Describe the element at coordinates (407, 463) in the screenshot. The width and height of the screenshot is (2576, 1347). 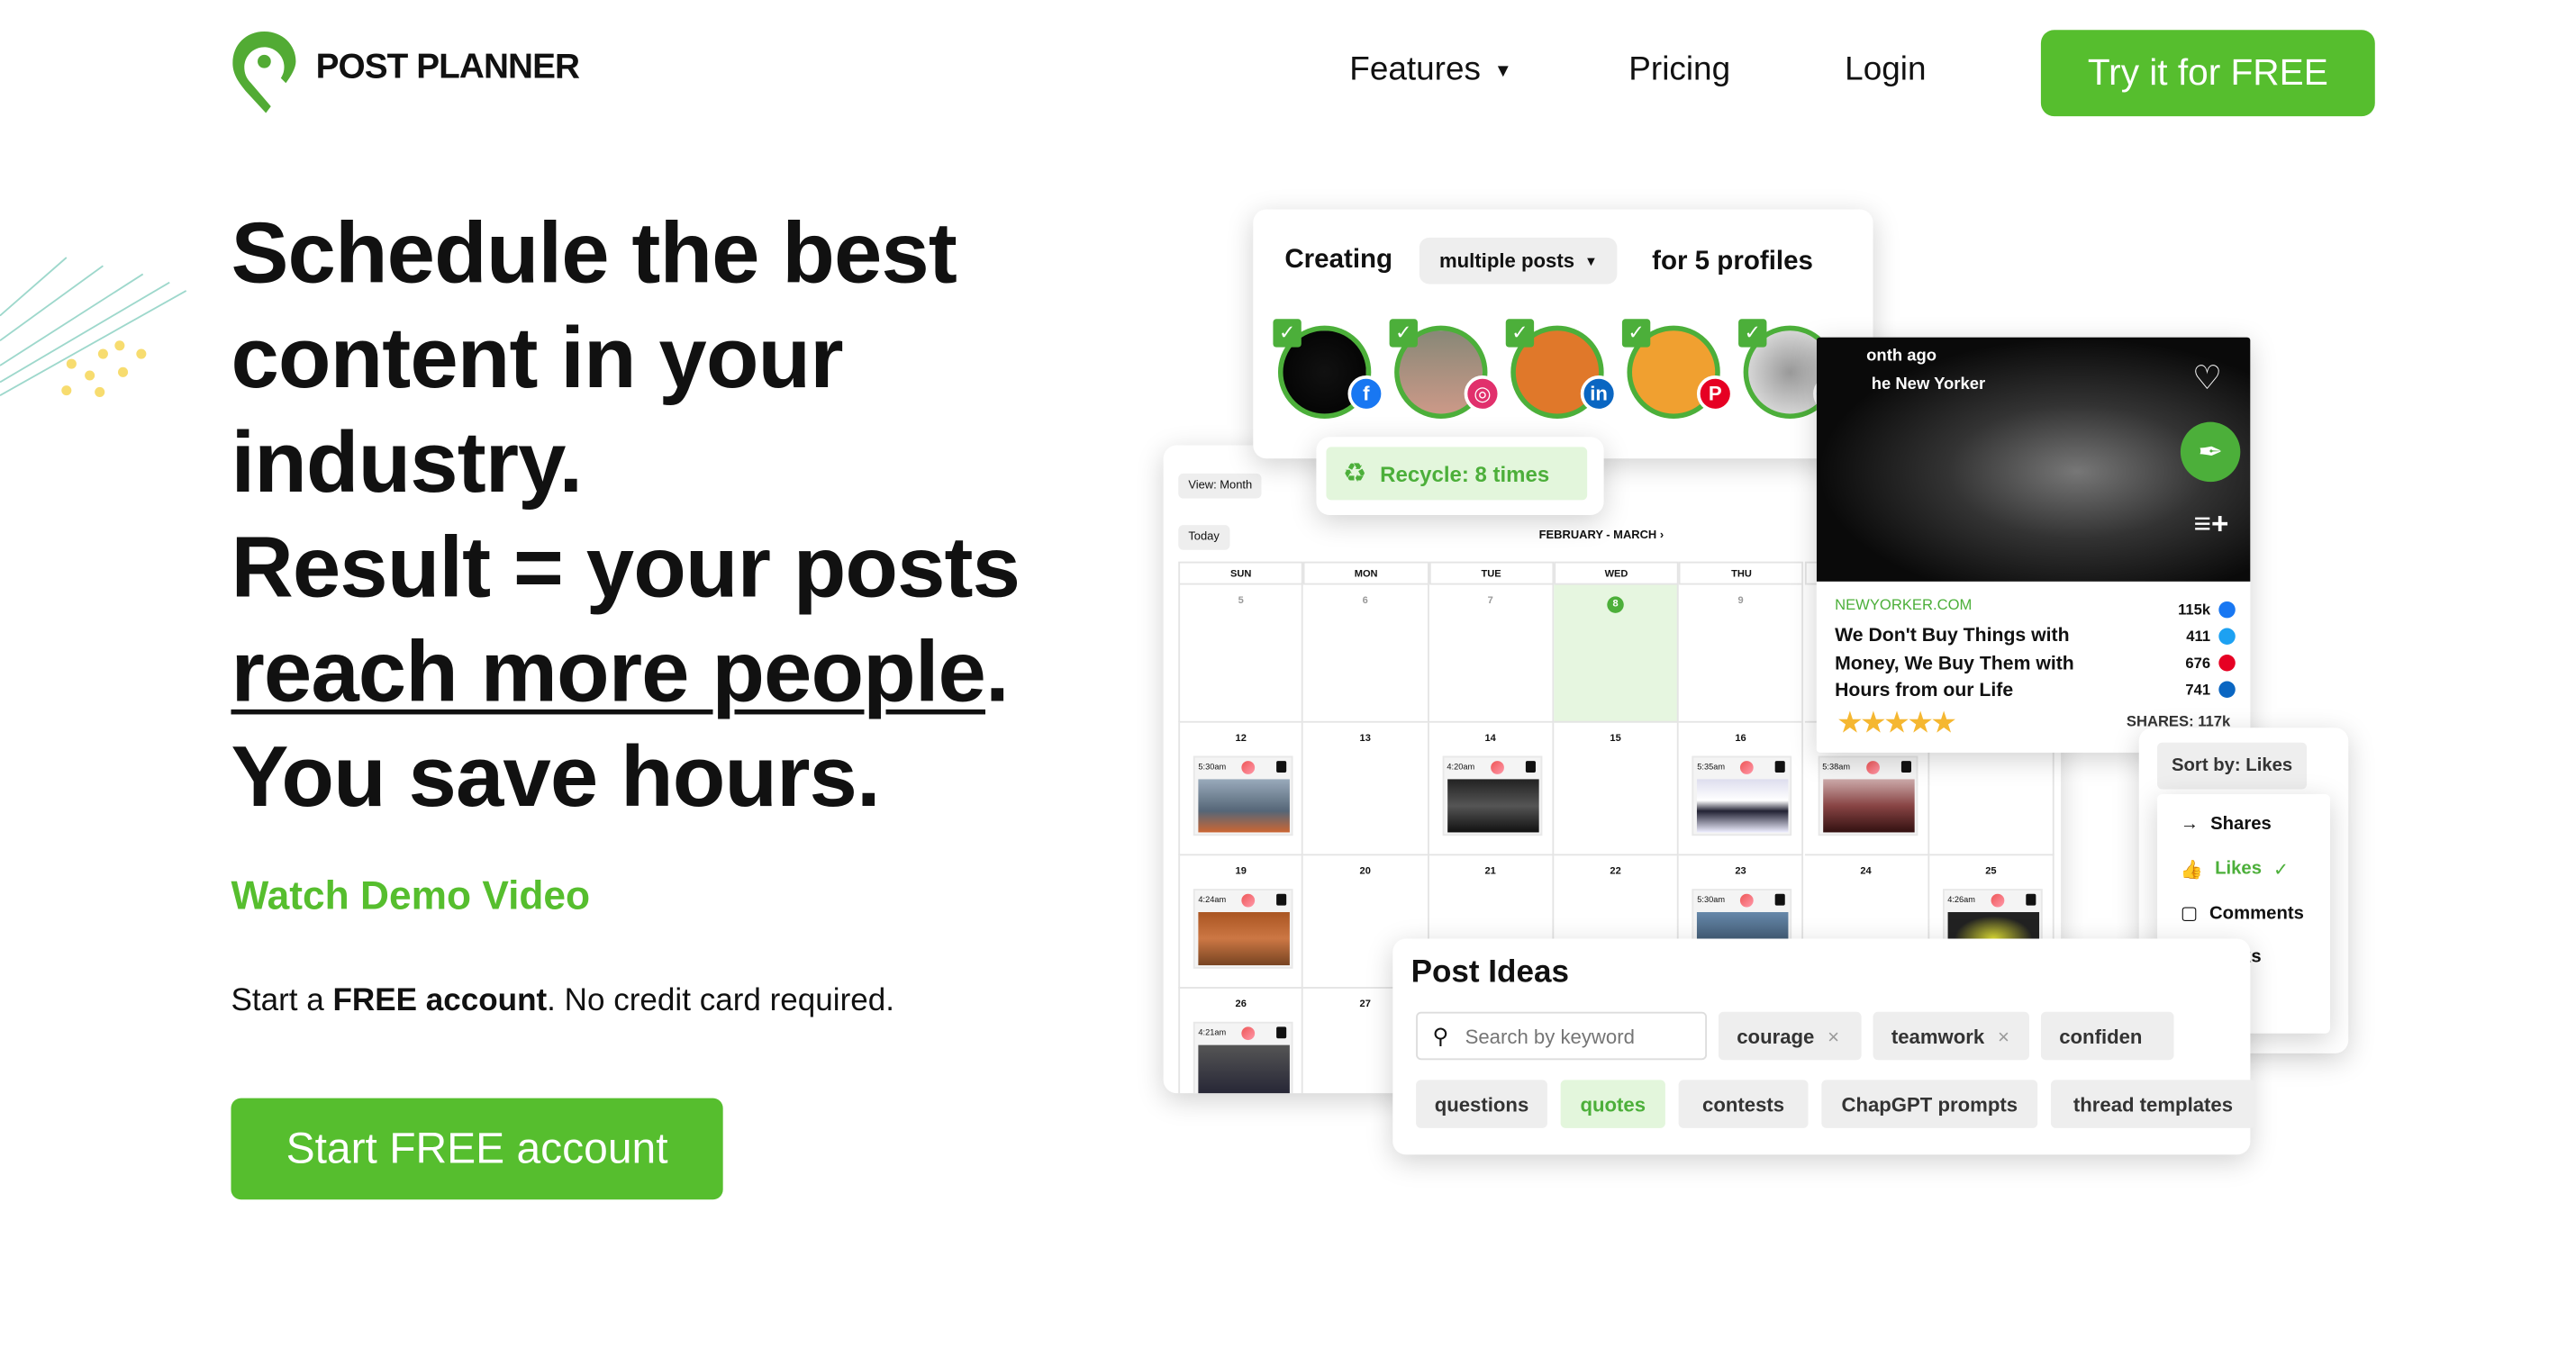
I see `headline-line: industry.` at that location.